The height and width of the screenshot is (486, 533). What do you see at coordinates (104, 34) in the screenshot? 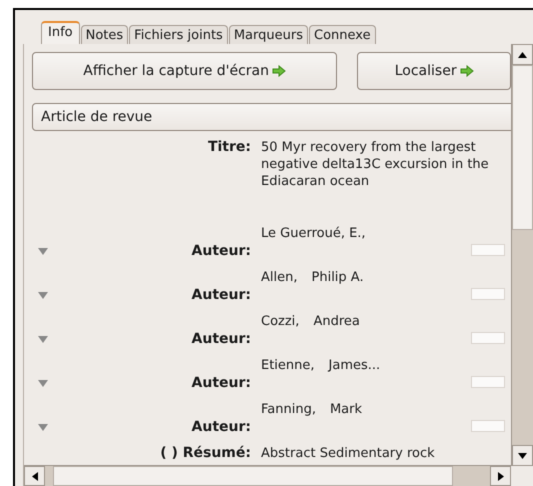
I see `tab: Notes` at bounding box center [104, 34].